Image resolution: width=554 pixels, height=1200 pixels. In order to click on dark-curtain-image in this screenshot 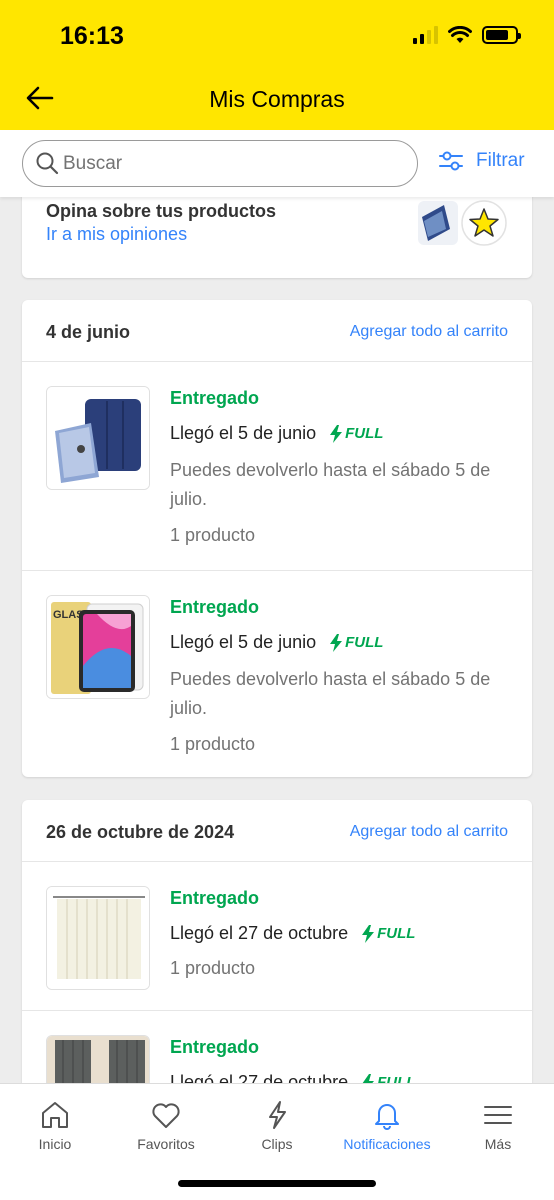, I will do `click(98, 1059)`.